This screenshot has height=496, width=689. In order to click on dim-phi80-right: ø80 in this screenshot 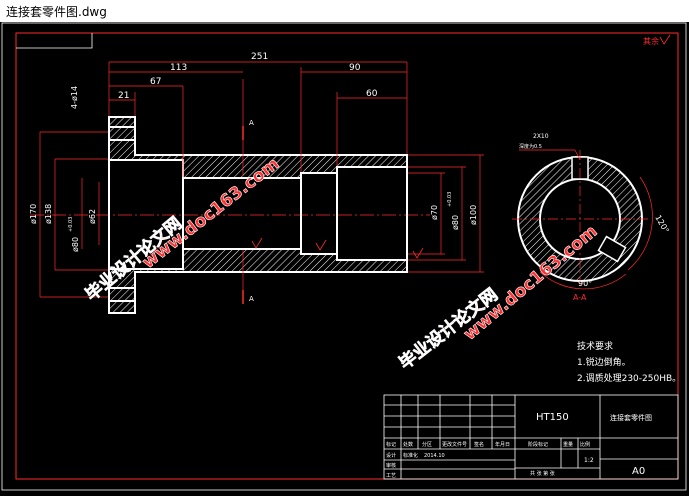, I will do `click(455, 222)`.